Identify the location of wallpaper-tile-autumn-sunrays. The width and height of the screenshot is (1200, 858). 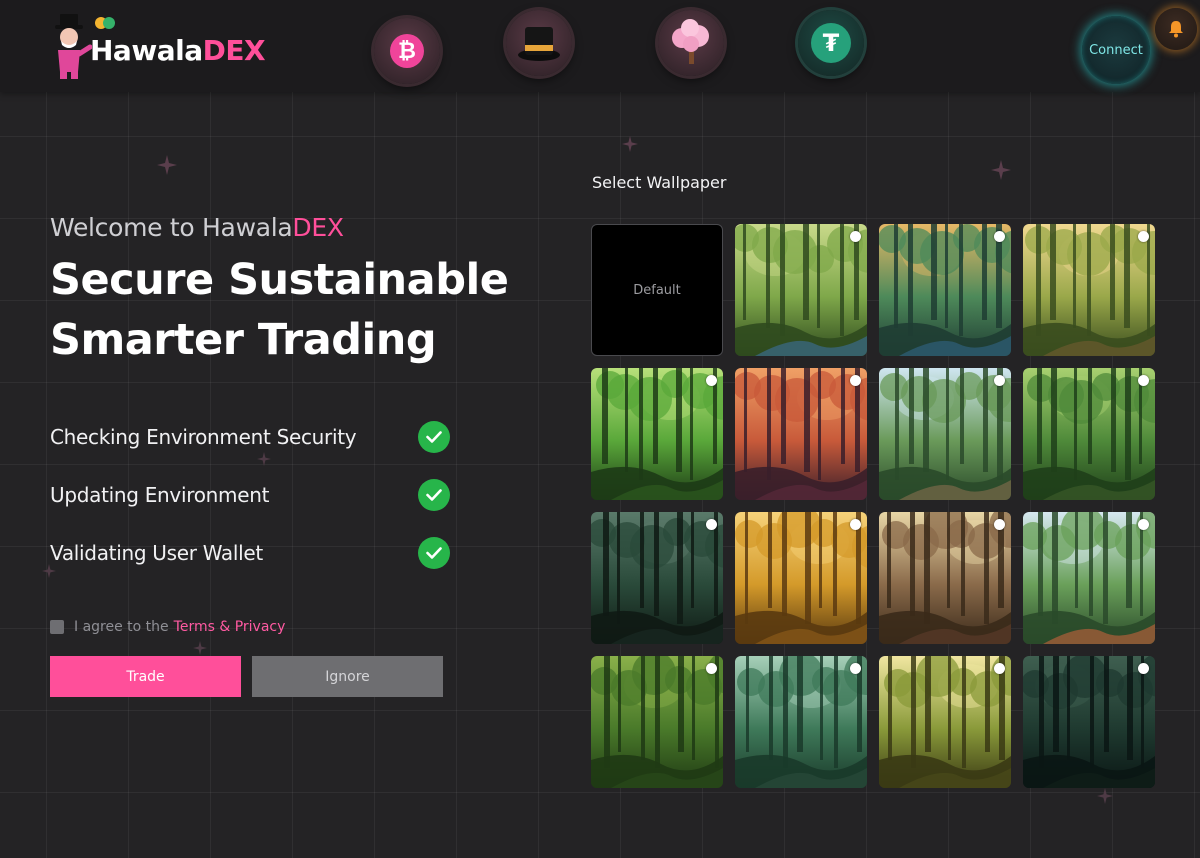
(945, 578).